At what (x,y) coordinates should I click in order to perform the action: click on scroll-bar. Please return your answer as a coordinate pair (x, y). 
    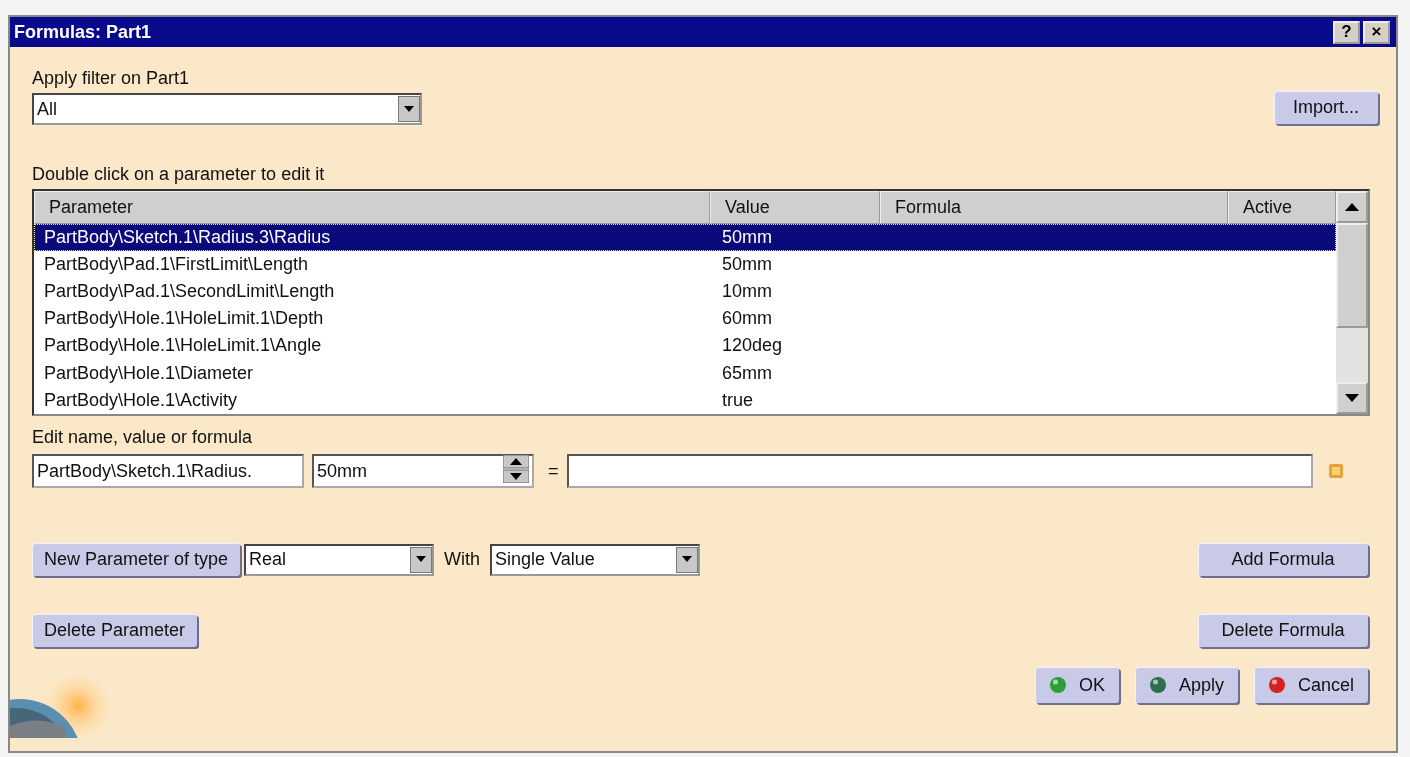
    Looking at the image, I should click on (1352, 302).